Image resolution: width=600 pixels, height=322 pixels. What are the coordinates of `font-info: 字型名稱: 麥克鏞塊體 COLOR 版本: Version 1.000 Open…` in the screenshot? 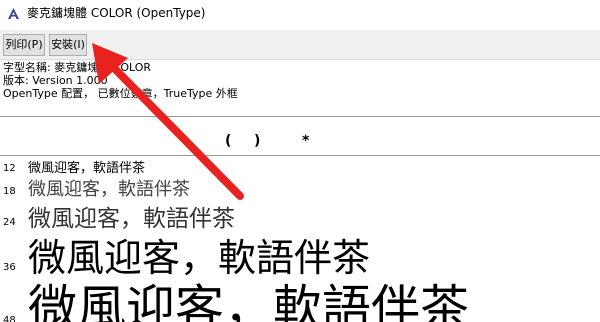 It's located at (298, 80).